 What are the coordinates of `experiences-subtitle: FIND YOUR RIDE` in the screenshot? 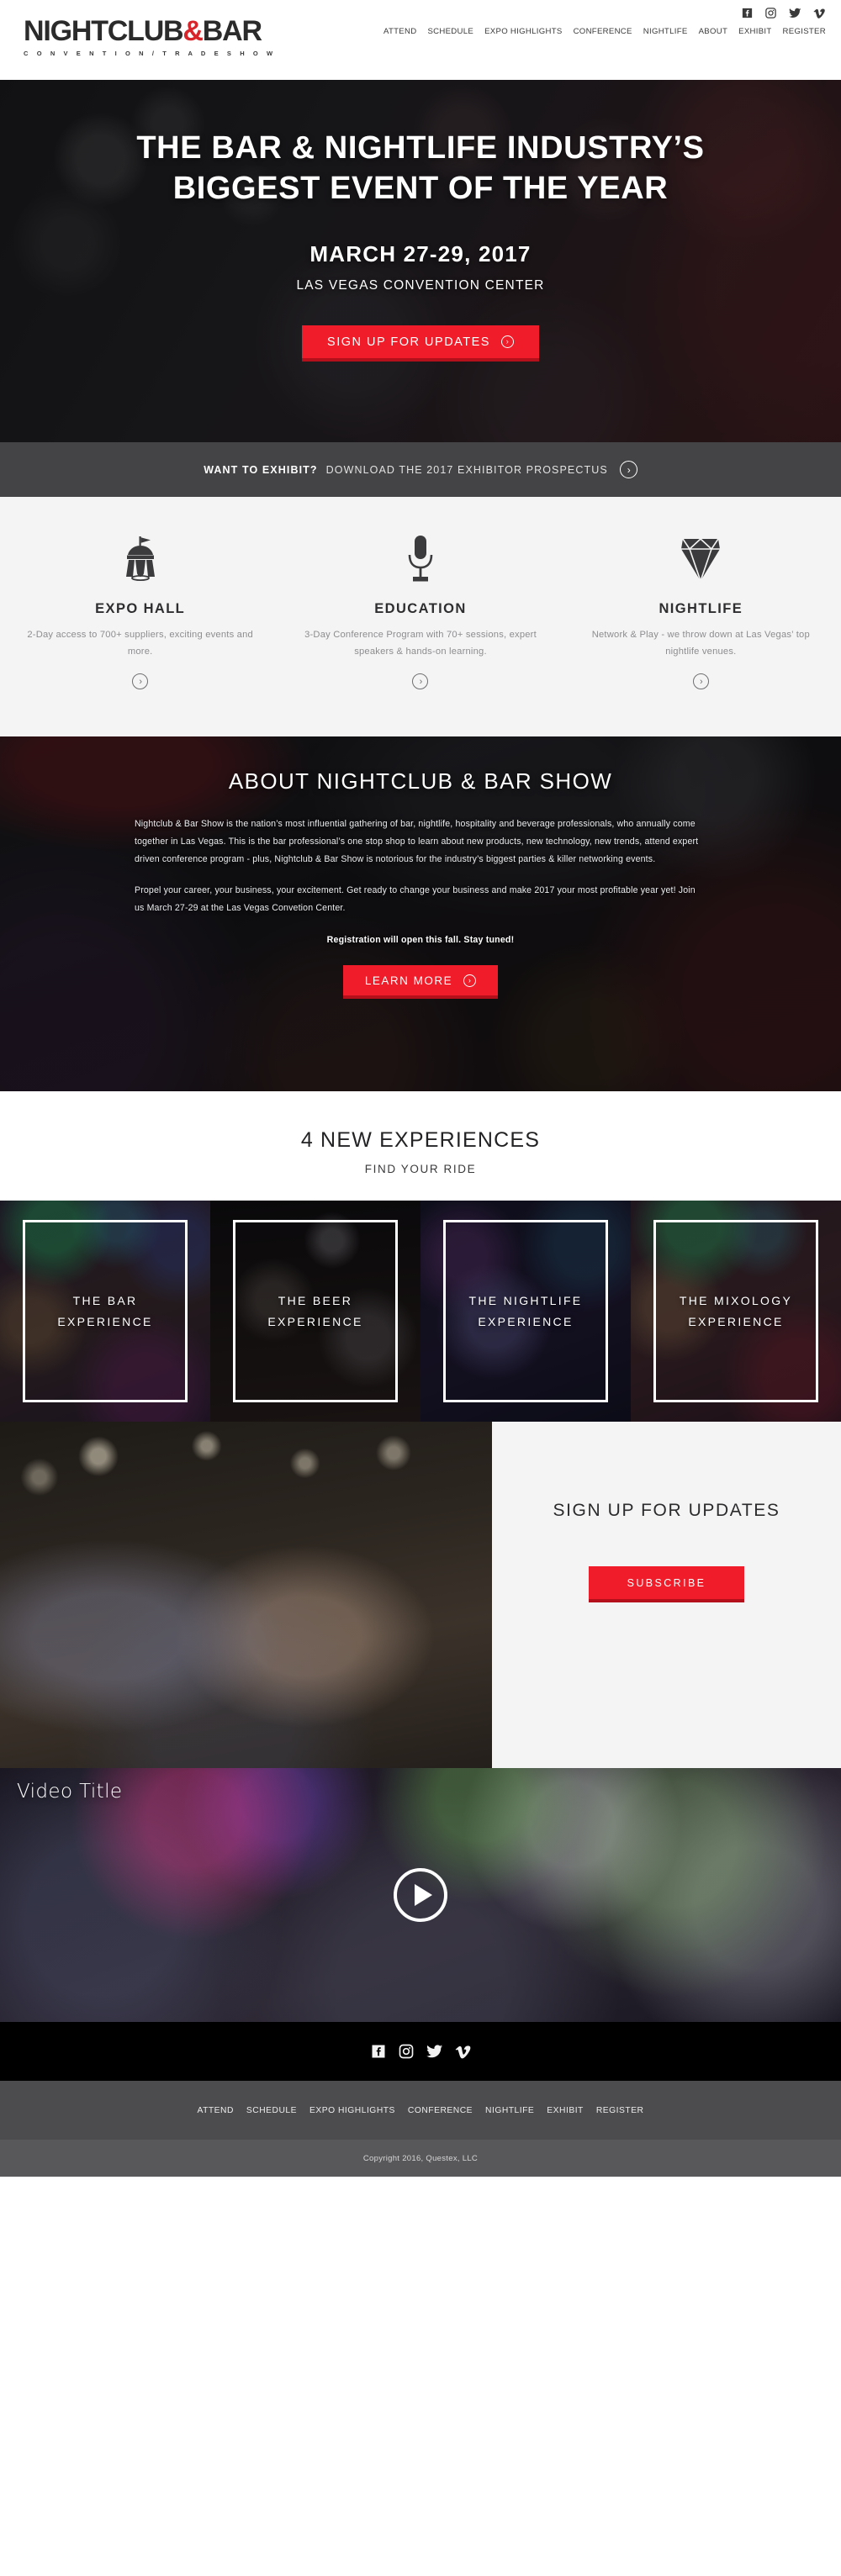 It's located at (420, 1170).